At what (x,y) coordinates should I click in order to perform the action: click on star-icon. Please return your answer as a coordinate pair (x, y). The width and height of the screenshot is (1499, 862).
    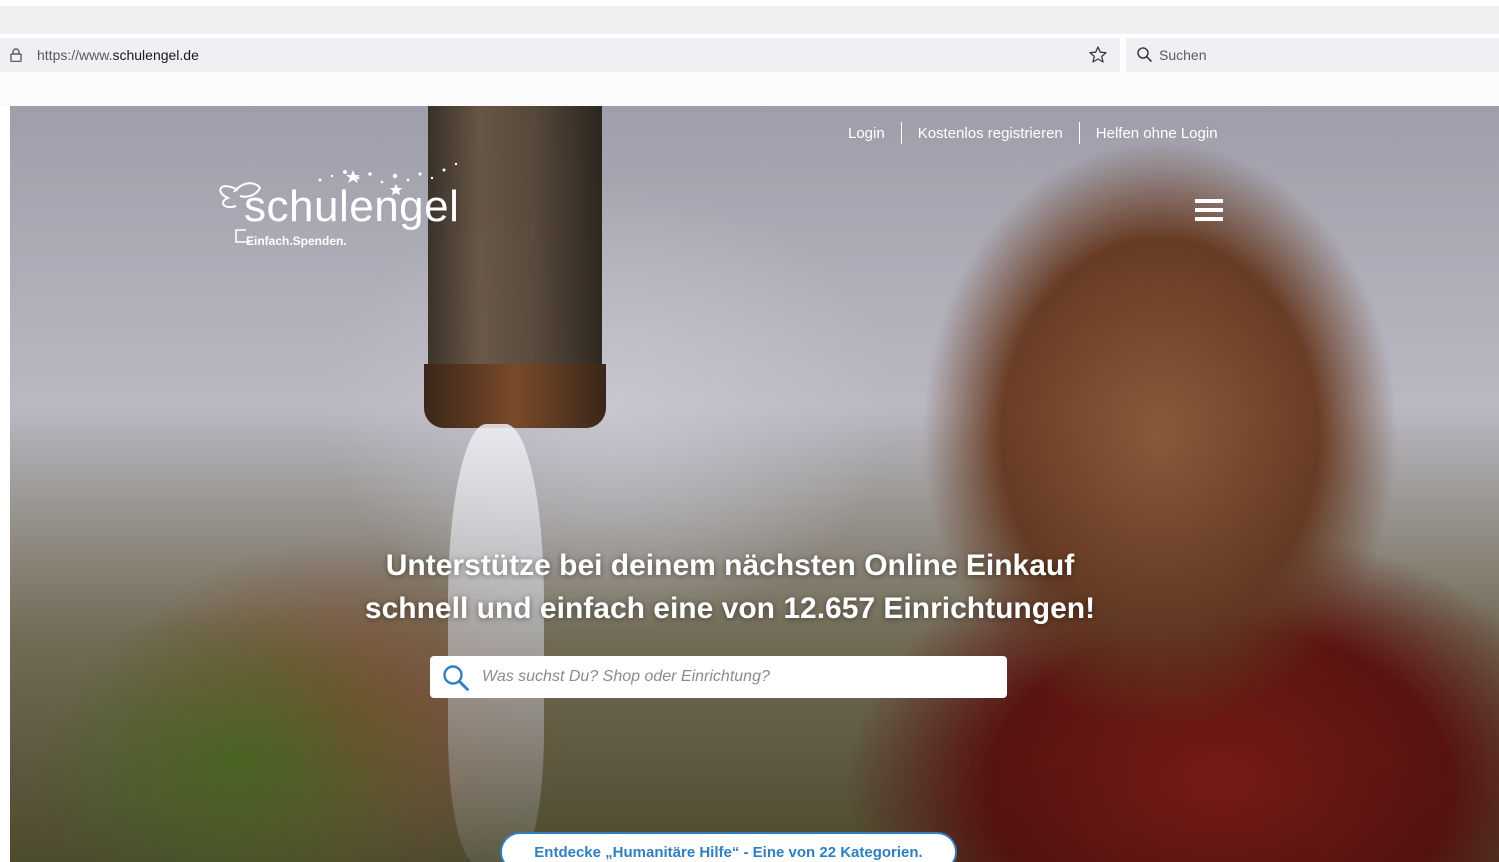
    Looking at the image, I should click on (1098, 55).